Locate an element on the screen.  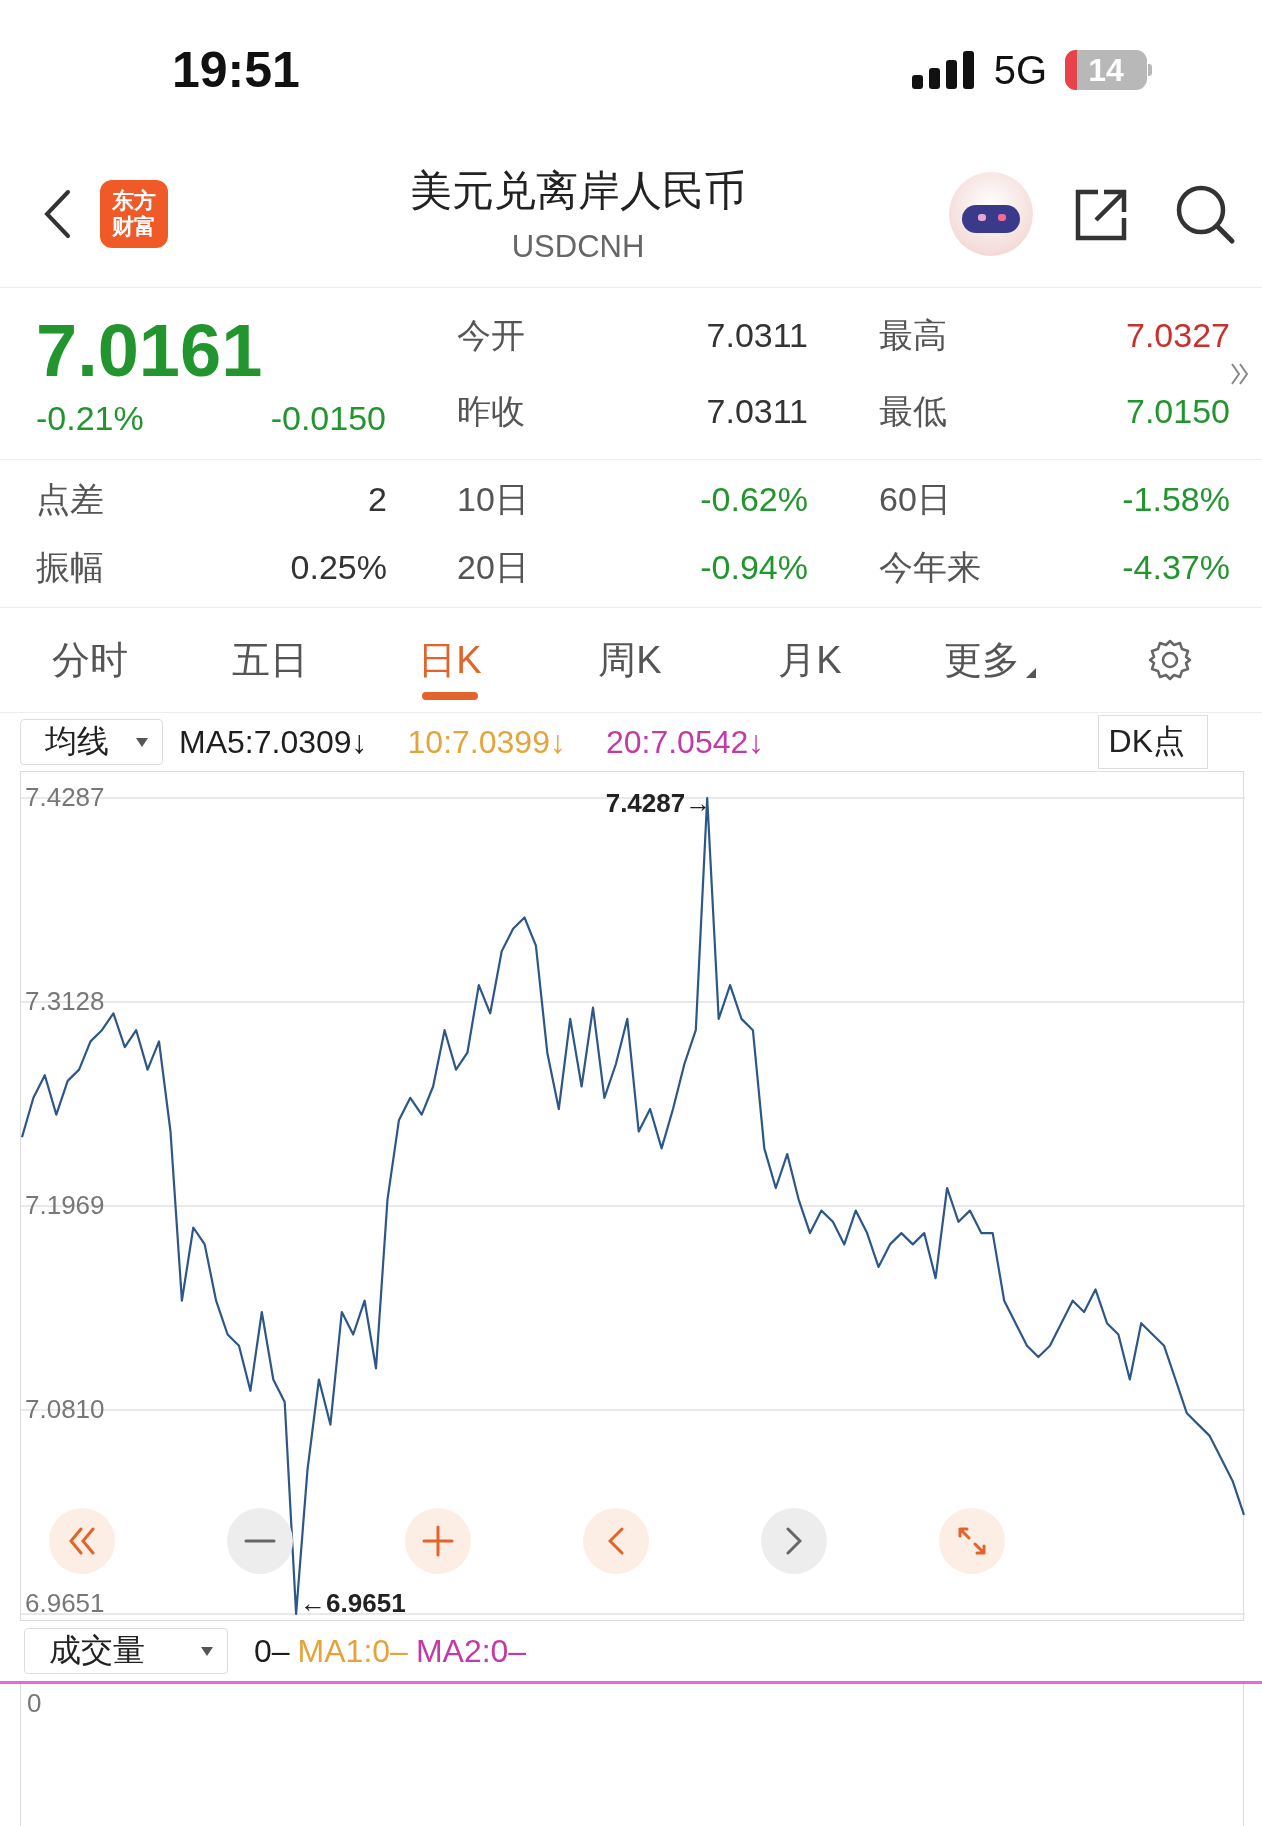
volume-dropdown: 成交量 is located at coordinates (126, 1651).